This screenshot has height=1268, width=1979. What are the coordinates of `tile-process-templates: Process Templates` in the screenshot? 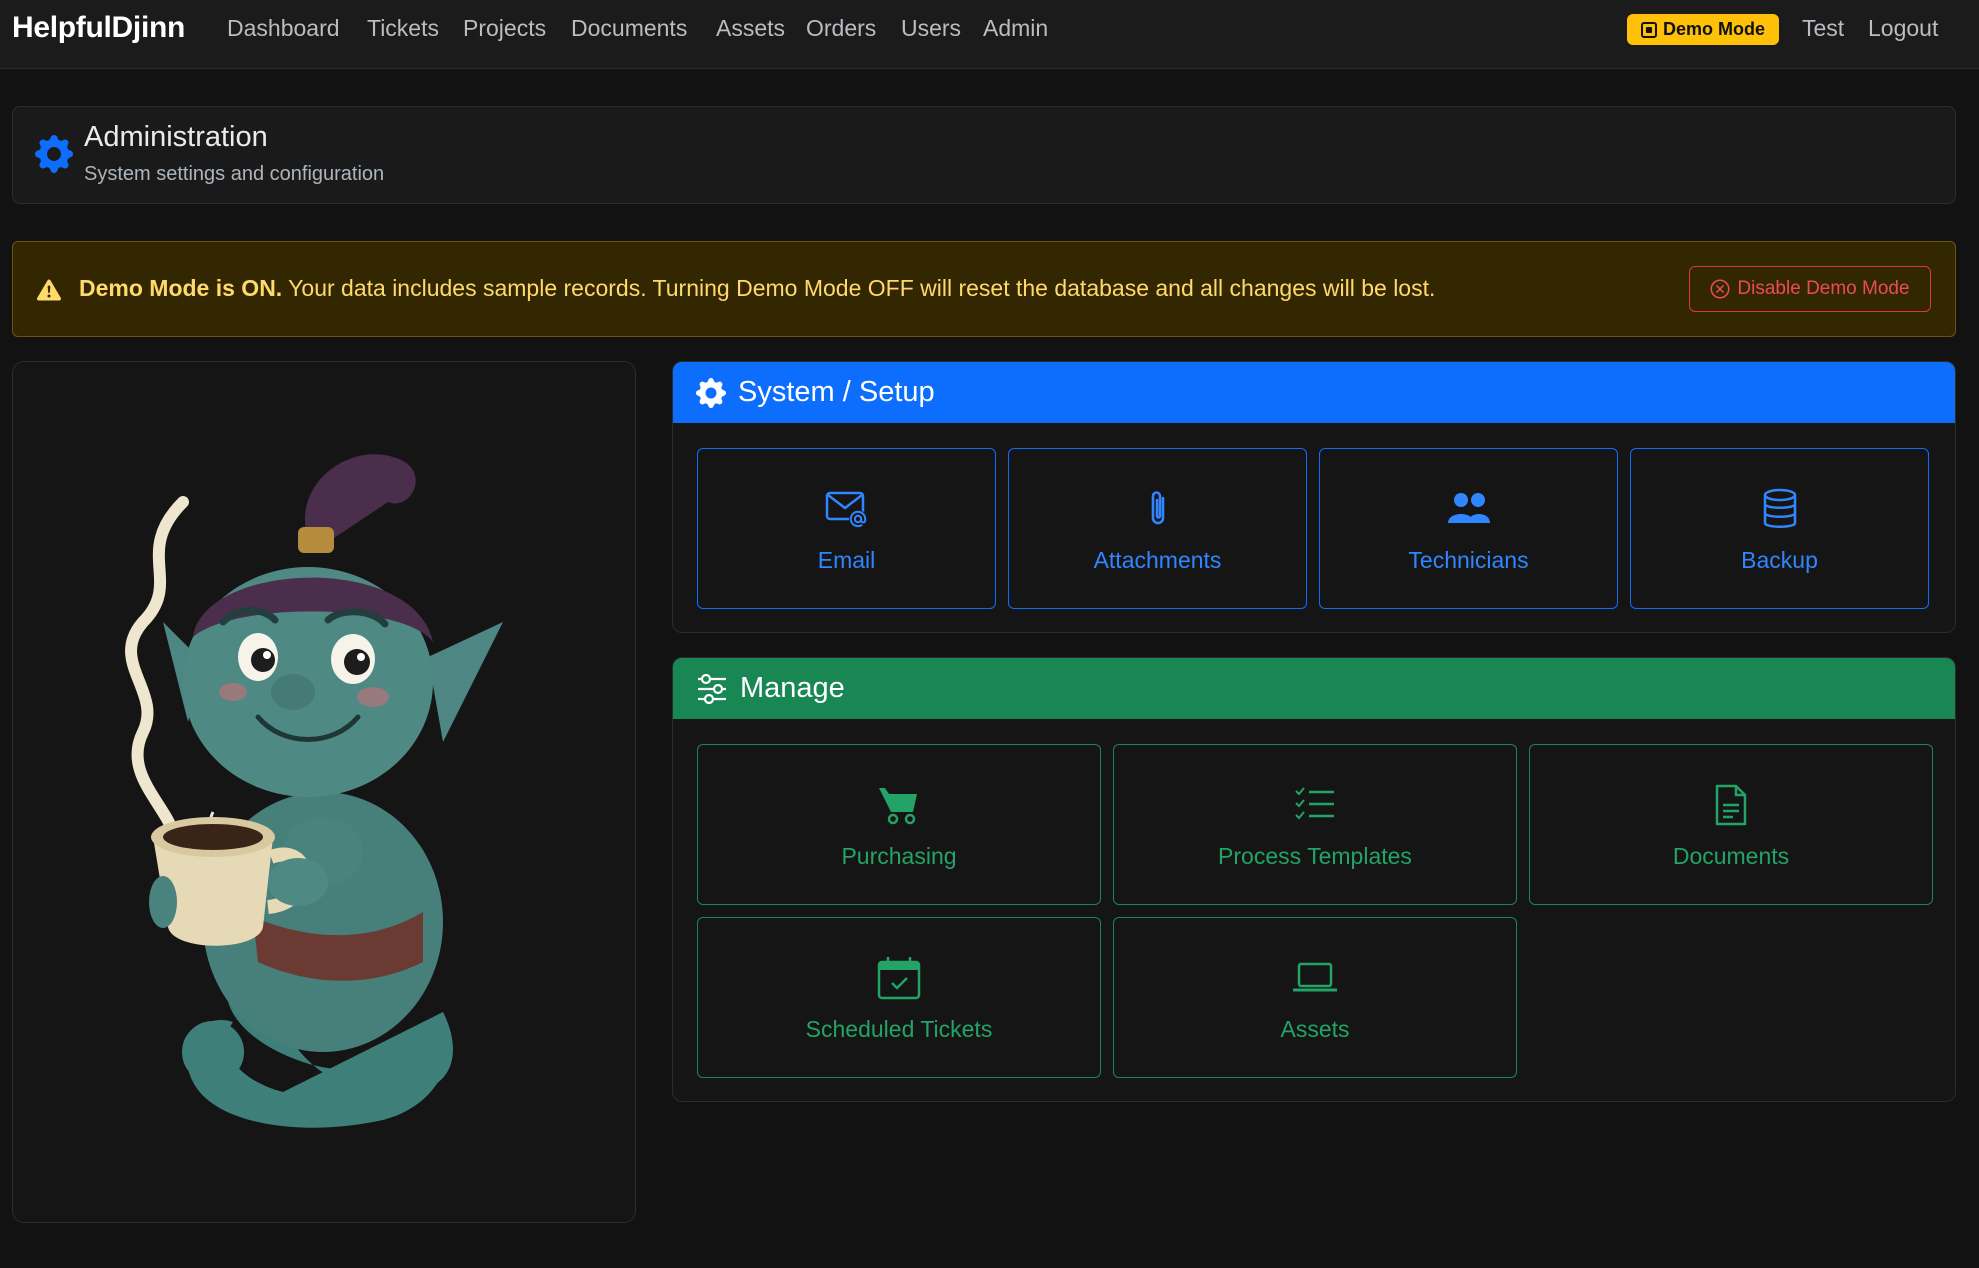 It's located at (1315, 824).